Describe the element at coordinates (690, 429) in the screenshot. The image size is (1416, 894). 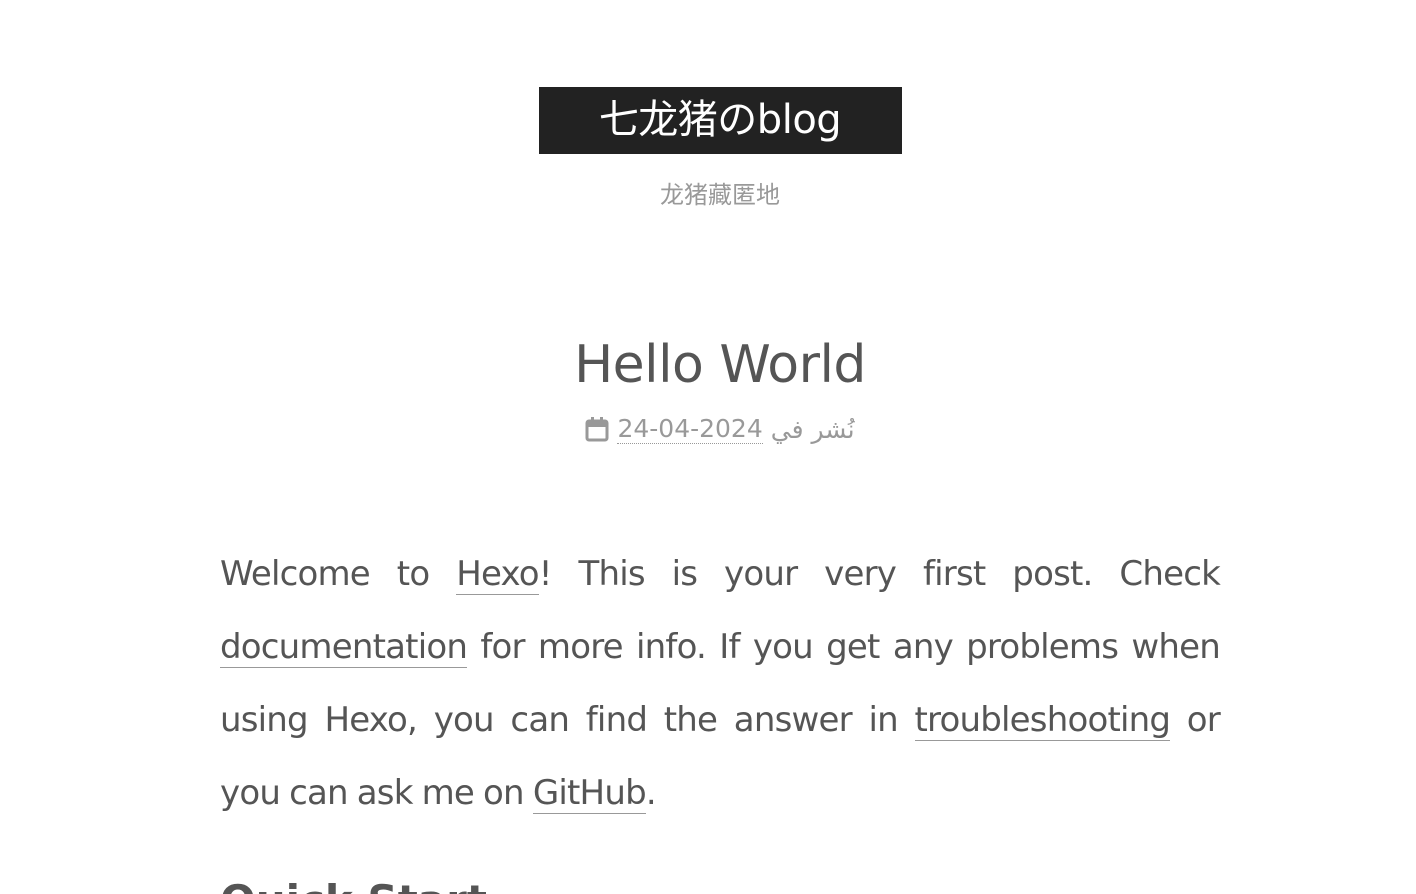
I see `post-date: 24-04-2024` at that location.